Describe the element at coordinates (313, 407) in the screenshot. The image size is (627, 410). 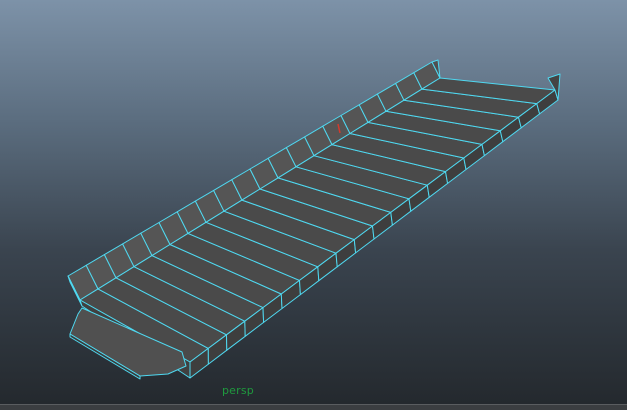
I see `viewport-bottom-border` at that location.